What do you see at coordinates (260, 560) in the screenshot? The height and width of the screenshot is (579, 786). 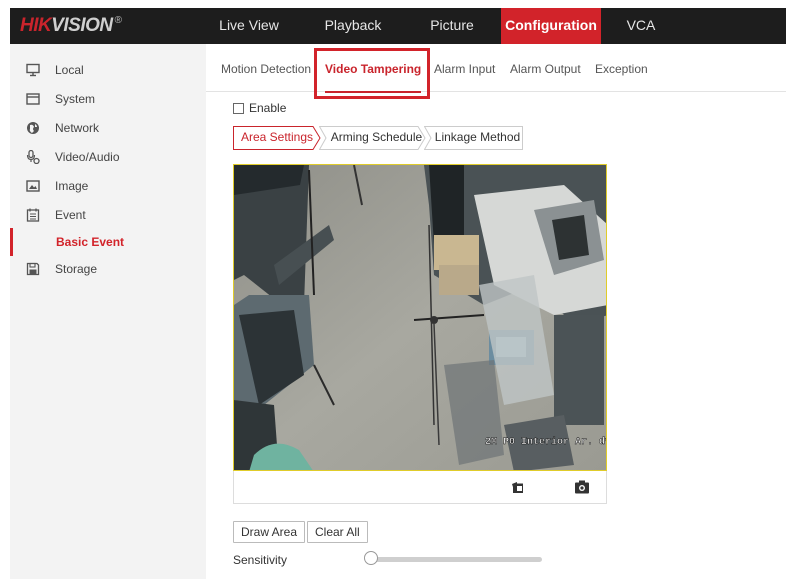 I see `sensitivity-label: Sensitivity` at bounding box center [260, 560].